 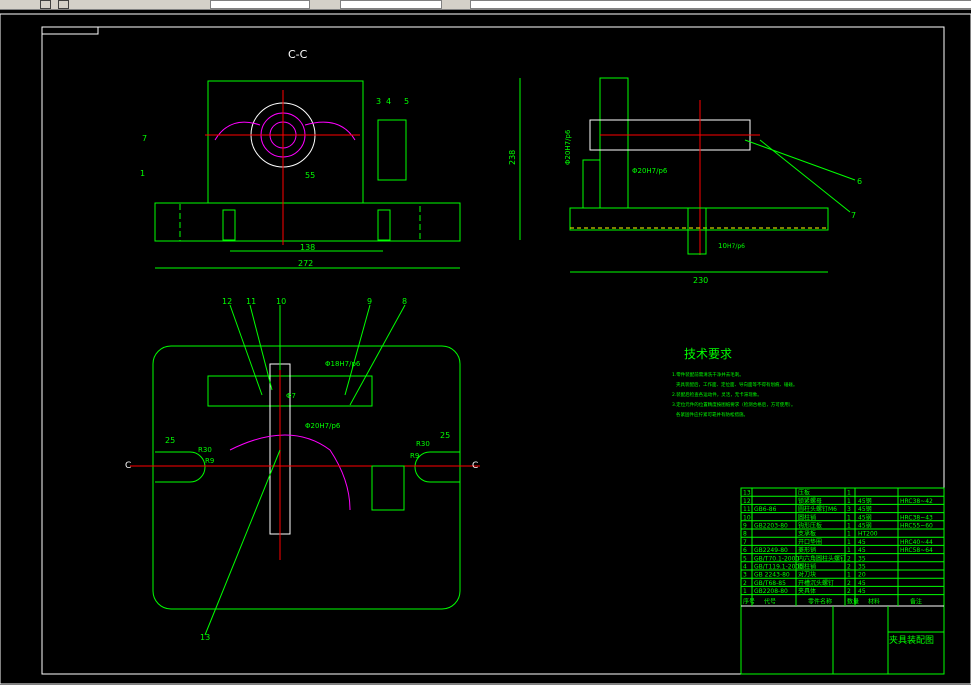 I want to click on balloon: 12, so click(x=227, y=301).